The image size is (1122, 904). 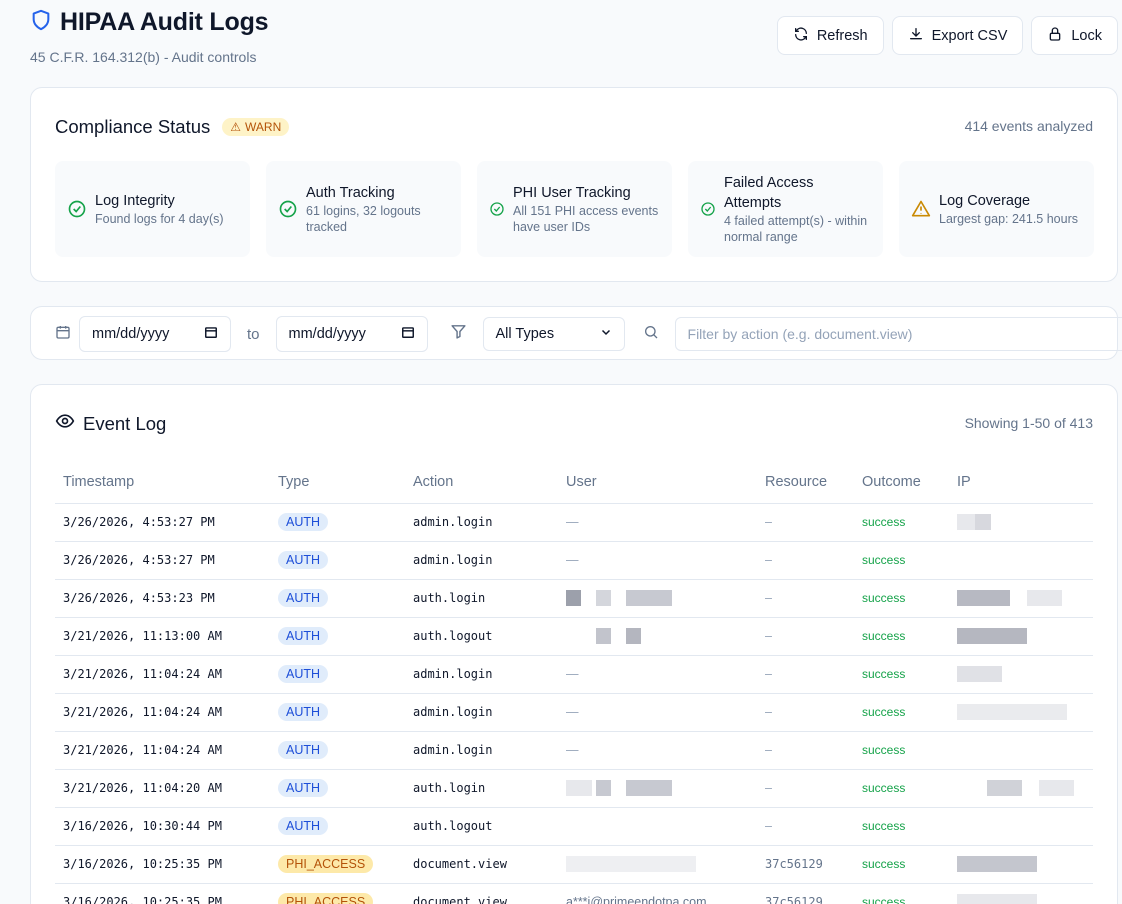 What do you see at coordinates (236, 127) in the screenshot?
I see `warning-icon: ⚠` at bounding box center [236, 127].